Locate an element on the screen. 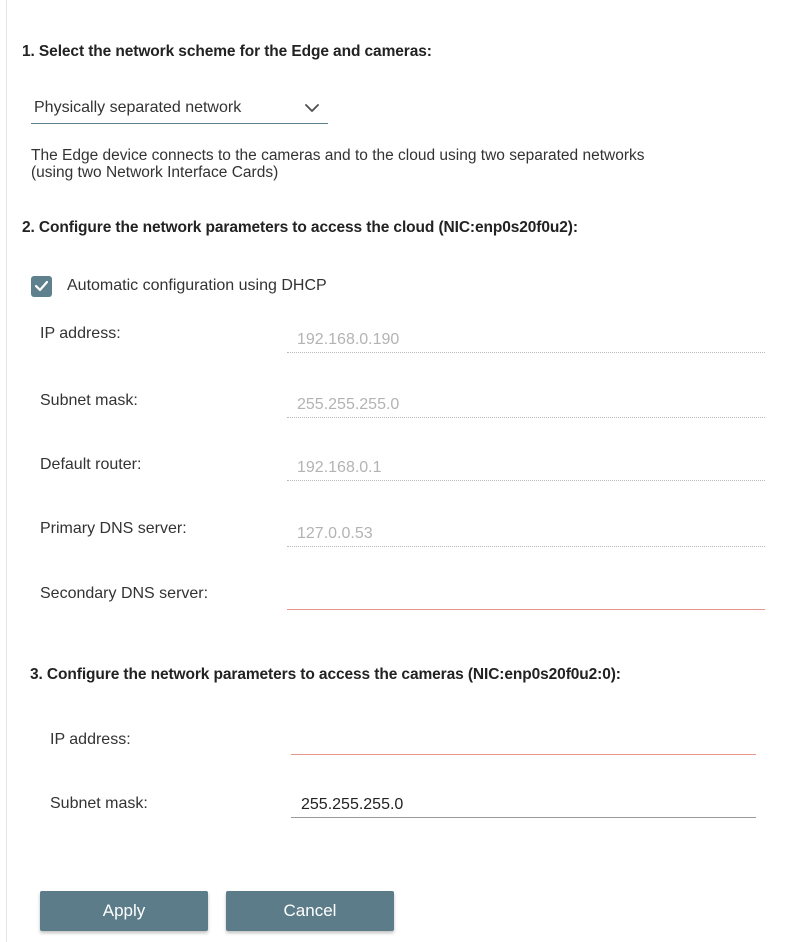 The image size is (787, 942). cloud-subnet-mask-field is located at coordinates (526, 405).